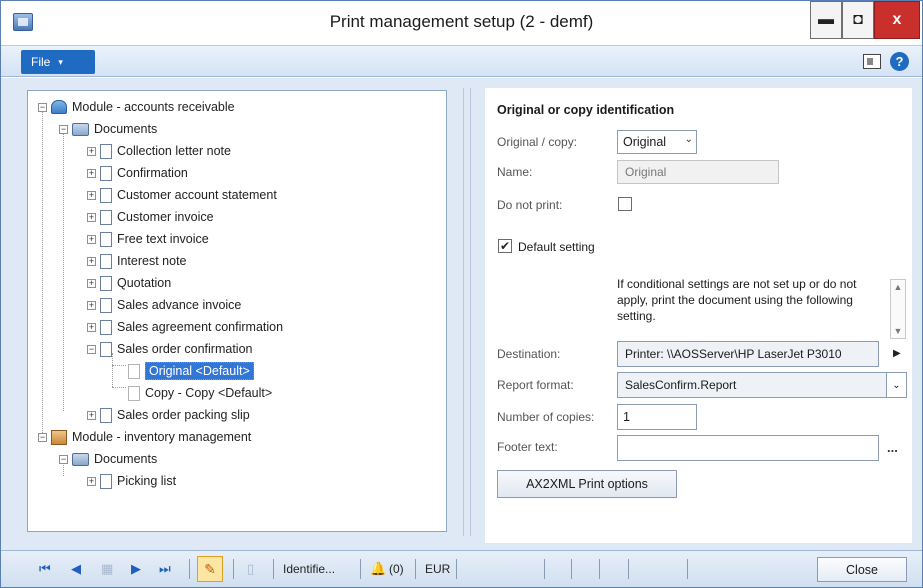 This screenshot has height=588, width=923. I want to click on scroll-up-icon: ▲, so click(898, 287).